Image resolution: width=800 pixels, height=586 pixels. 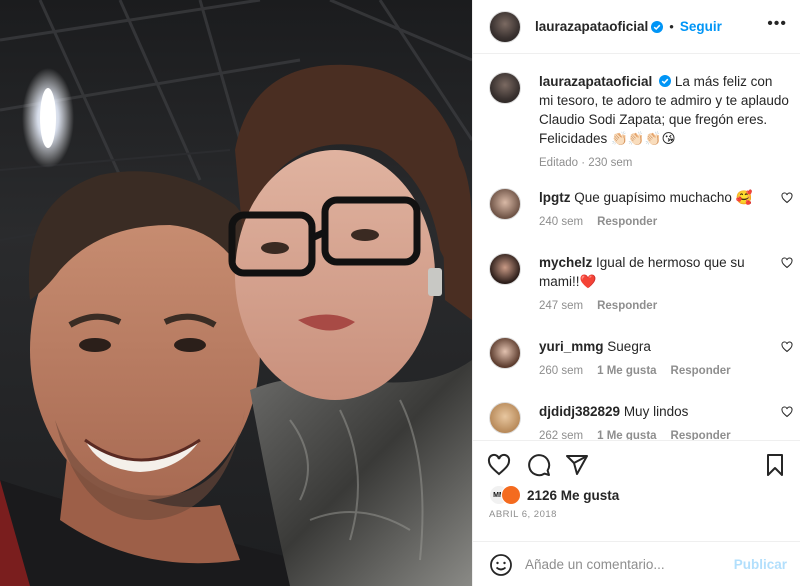 What do you see at coordinates (505, 26) in the screenshot?
I see `author-avatar` at bounding box center [505, 26].